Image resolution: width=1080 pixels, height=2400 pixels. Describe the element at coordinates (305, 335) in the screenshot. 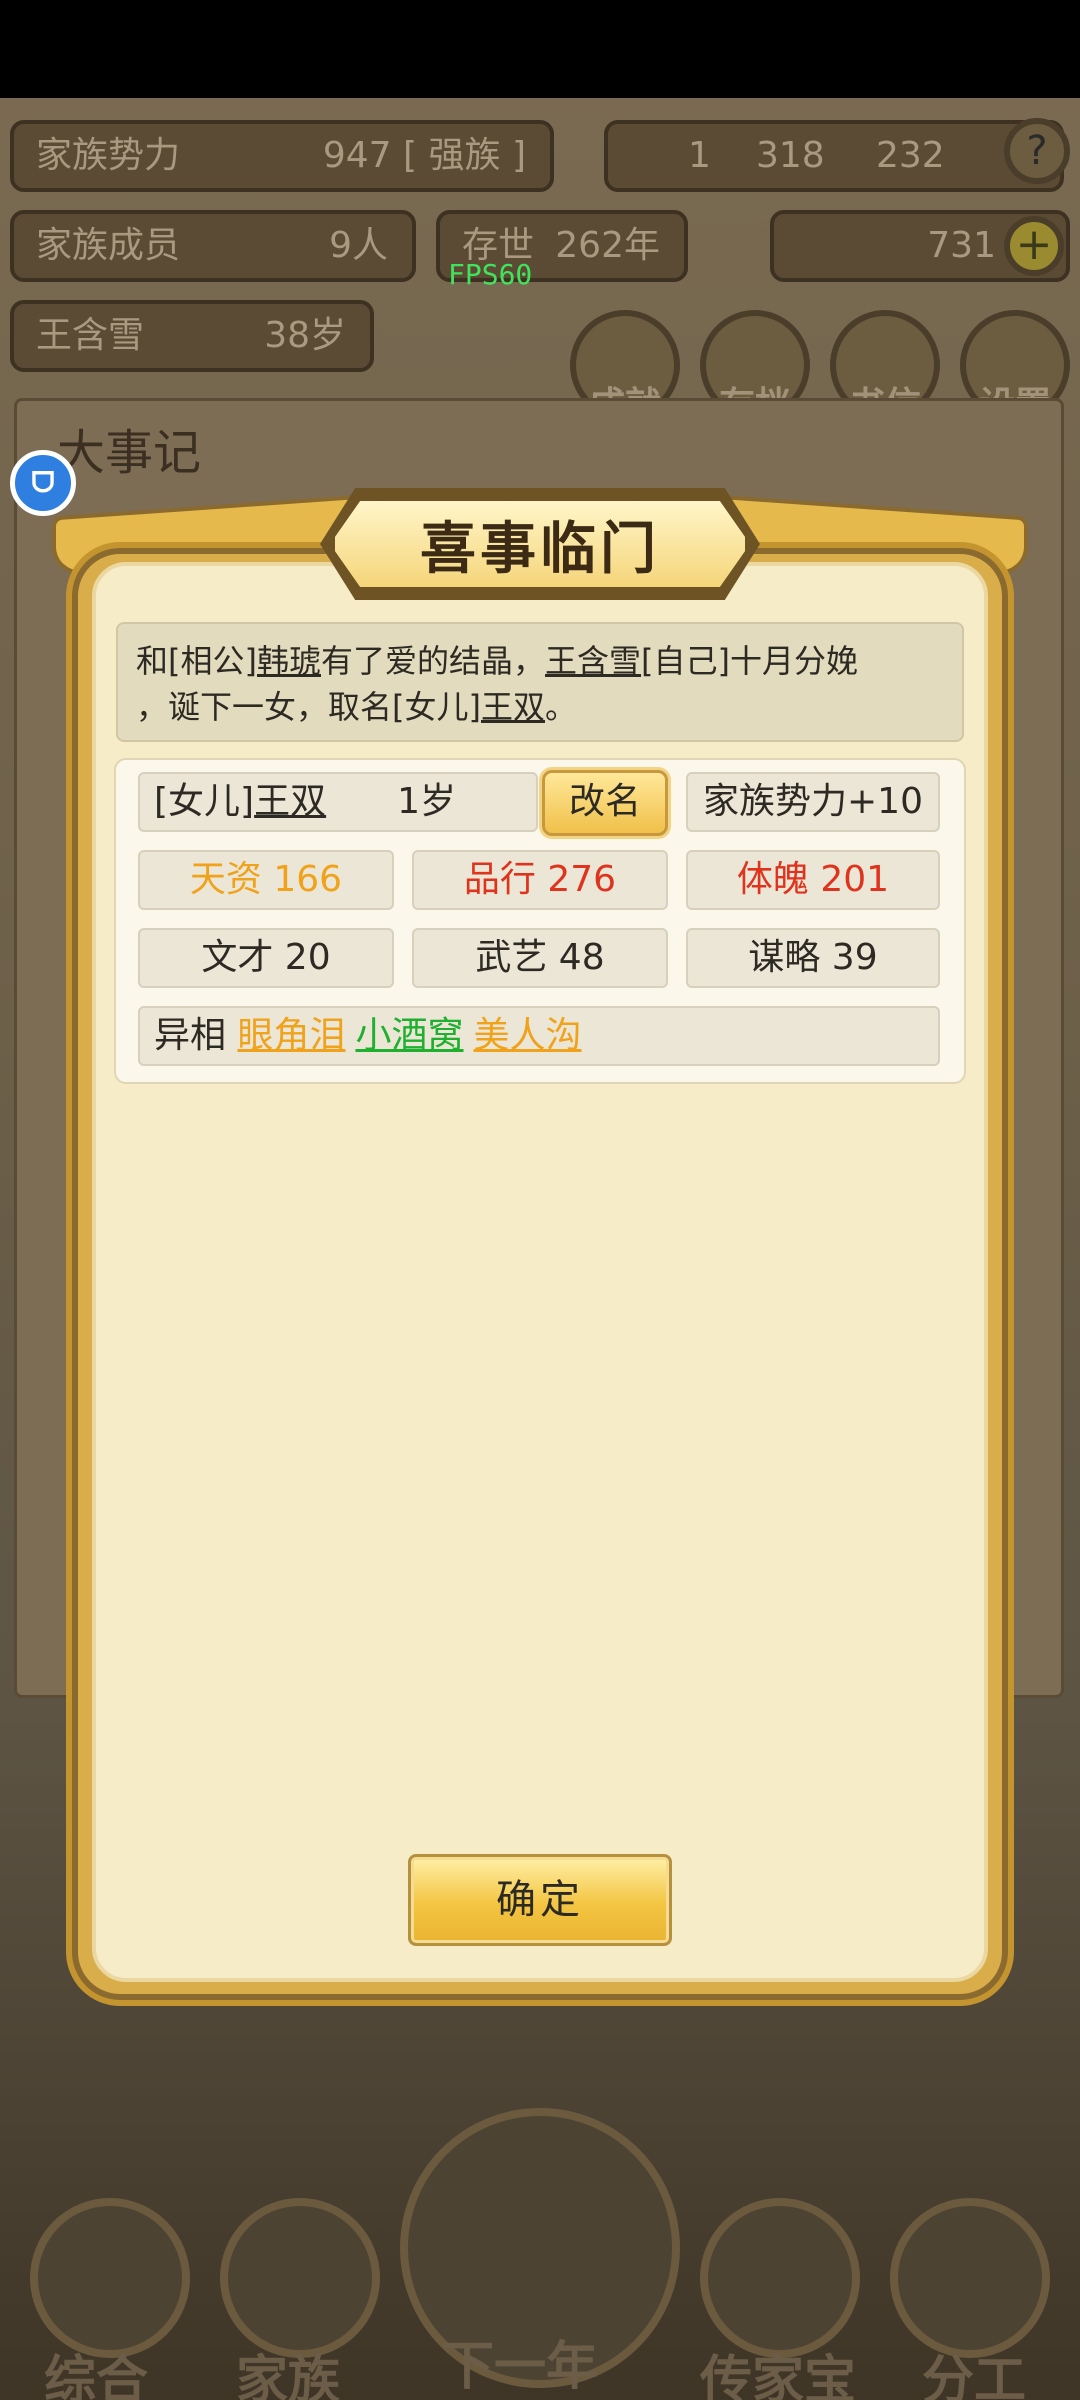

I see `person-age: 38岁` at that location.